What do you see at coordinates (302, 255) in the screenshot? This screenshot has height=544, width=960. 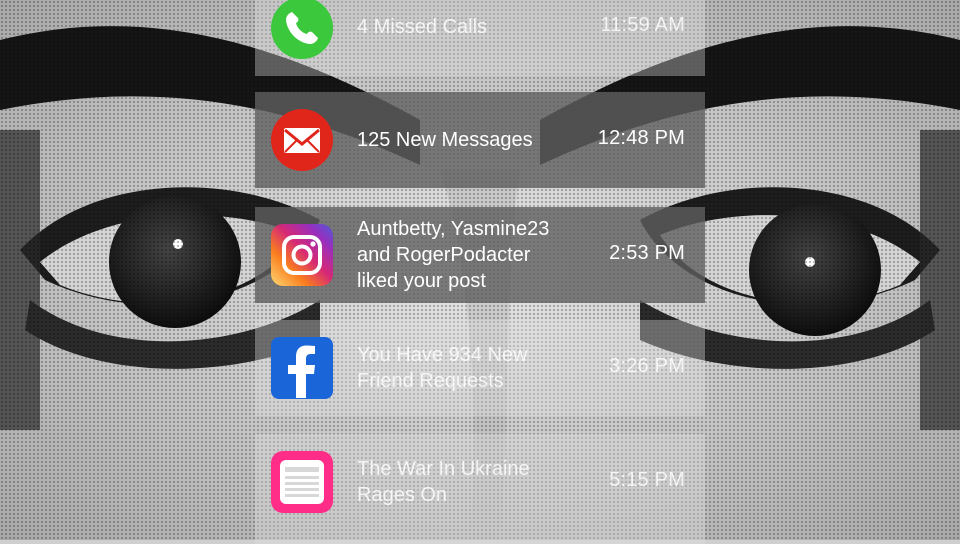 I see `instagram-icon` at bounding box center [302, 255].